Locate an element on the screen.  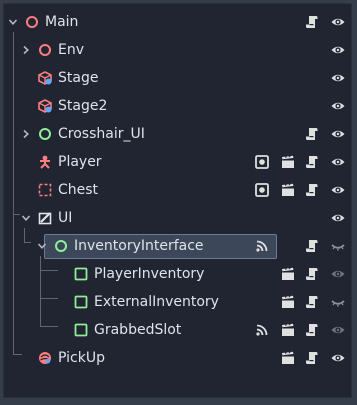
tree-item-grabbed-slot: GrabbedSlot is located at coordinates (177, 330).